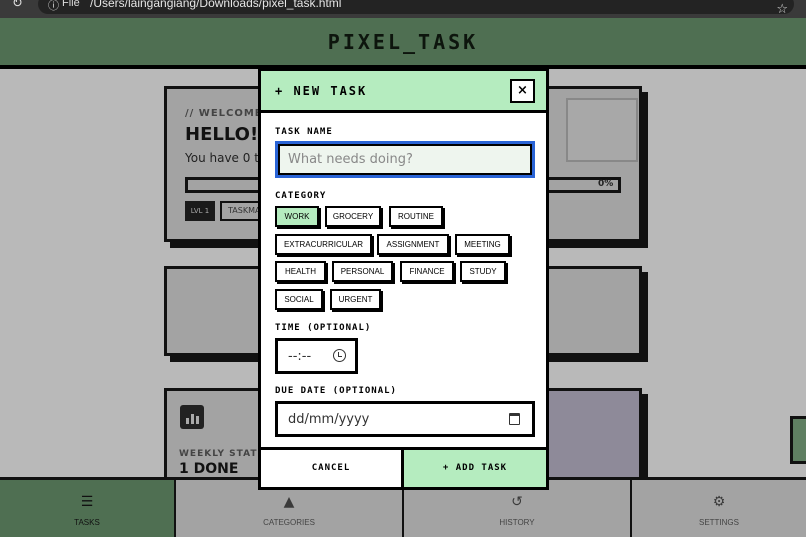 This screenshot has width=806, height=537. What do you see at coordinates (300, 356) in the screenshot?
I see `time-value: --:--` at bounding box center [300, 356].